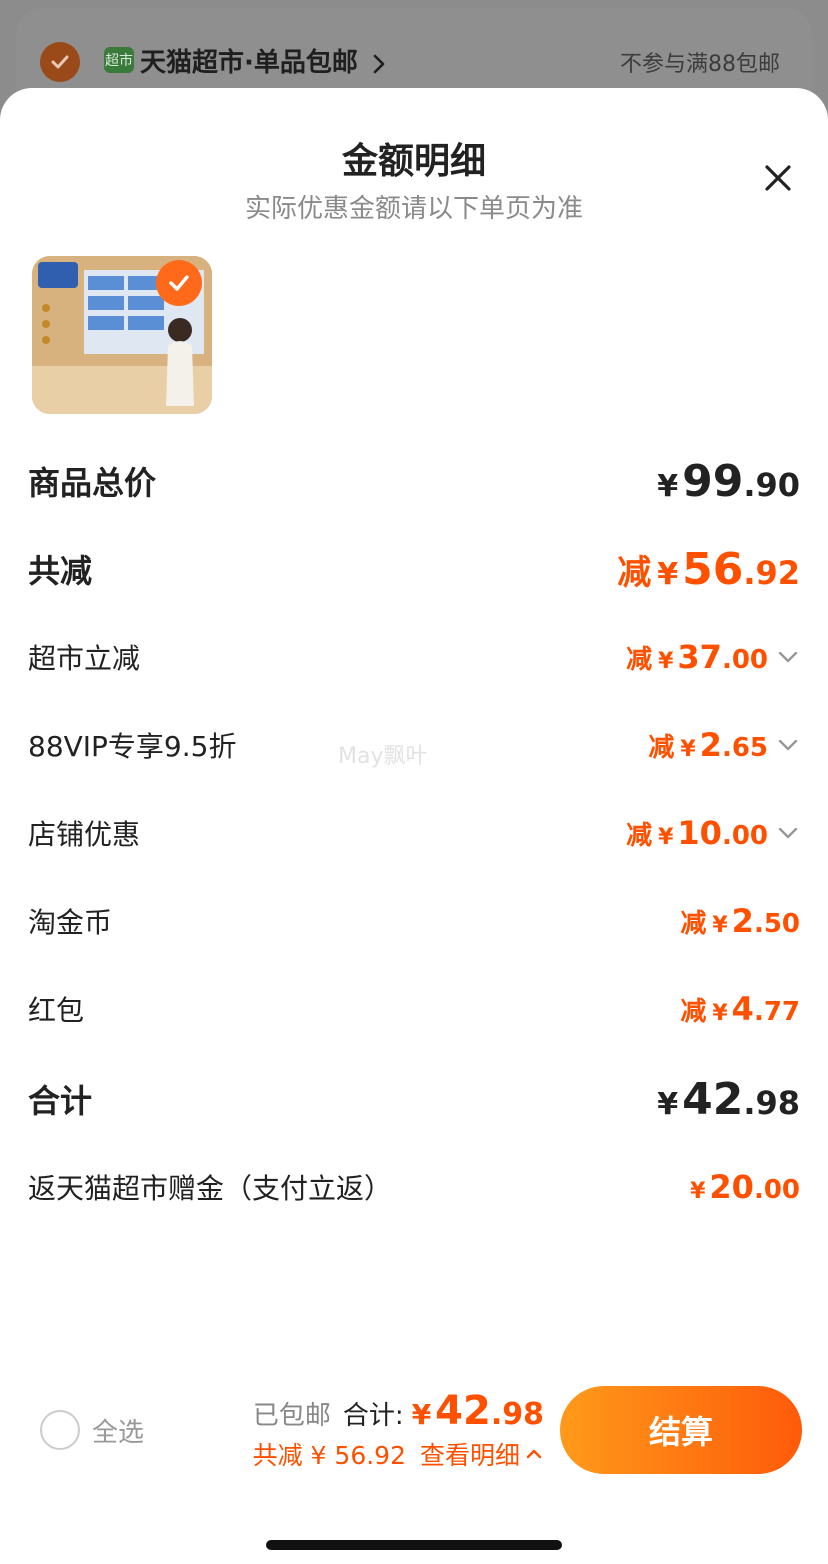 Image resolution: width=828 pixels, height=1564 pixels. Describe the element at coordinates (379, 63) in the screenshot. I see `chevron-right-icon` at that location.